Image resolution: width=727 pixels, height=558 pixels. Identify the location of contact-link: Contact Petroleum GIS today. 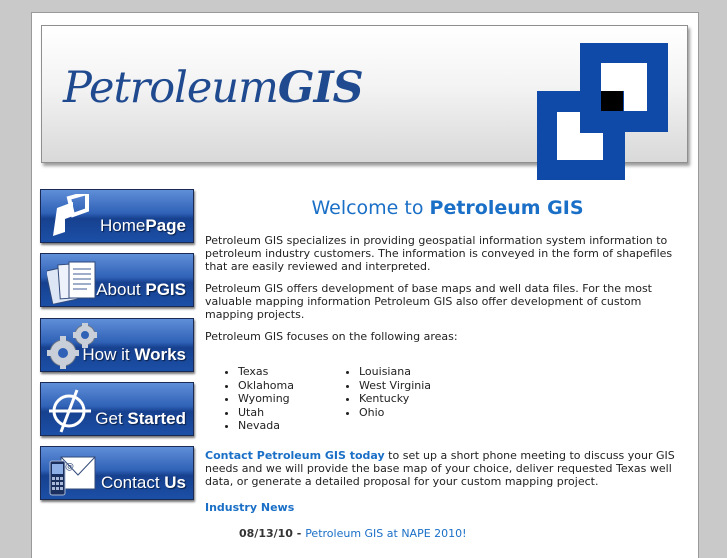
(295, 455).